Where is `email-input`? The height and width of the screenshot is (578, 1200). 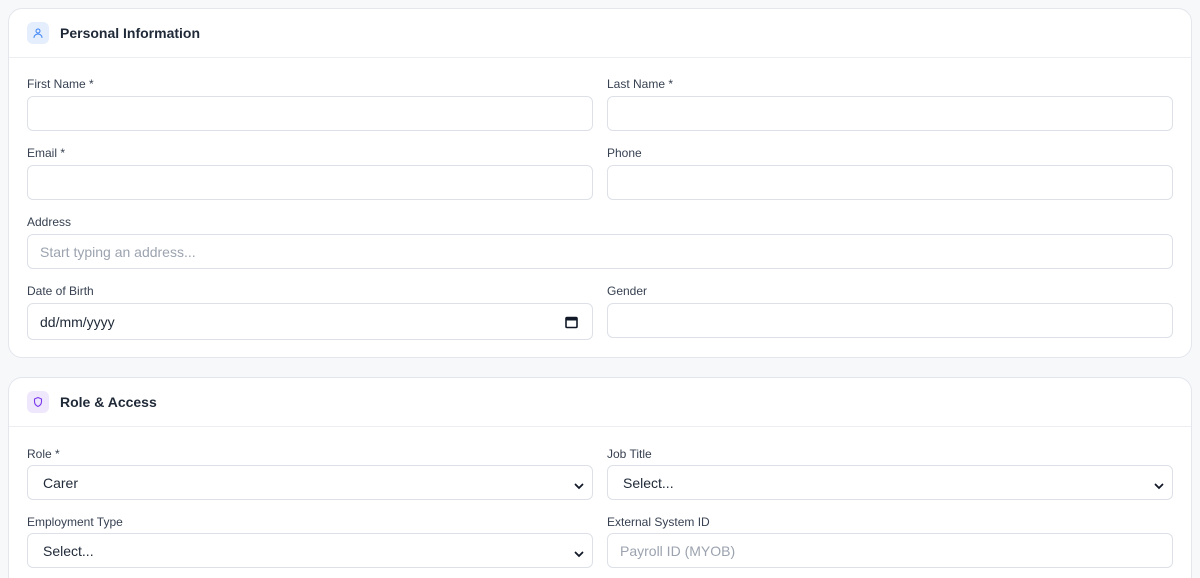 email-input is located at coordinates (310, 182).